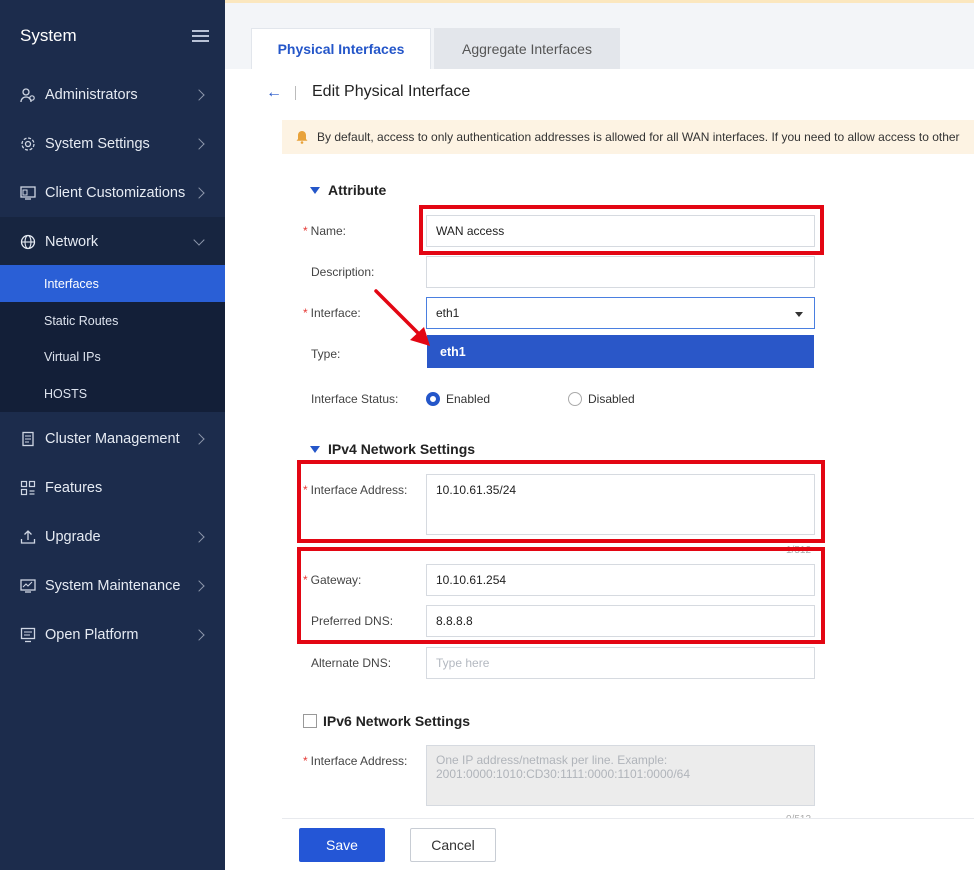 This screenshot has height=870, width=974. I want to click on description-input, so click(620, 272).